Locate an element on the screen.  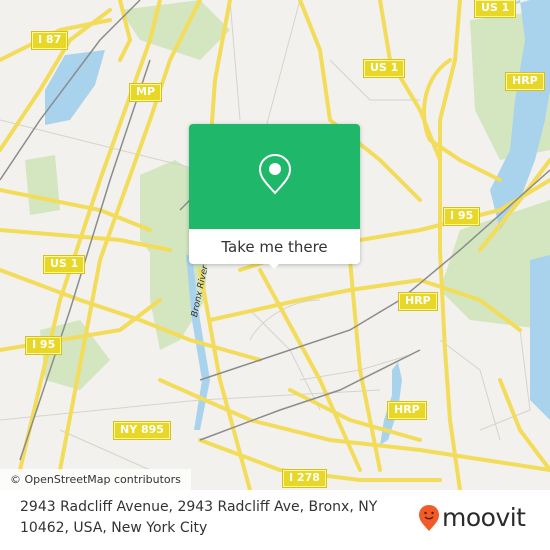
shield-hrp-low: HRP is located at coordinates (407, 410).